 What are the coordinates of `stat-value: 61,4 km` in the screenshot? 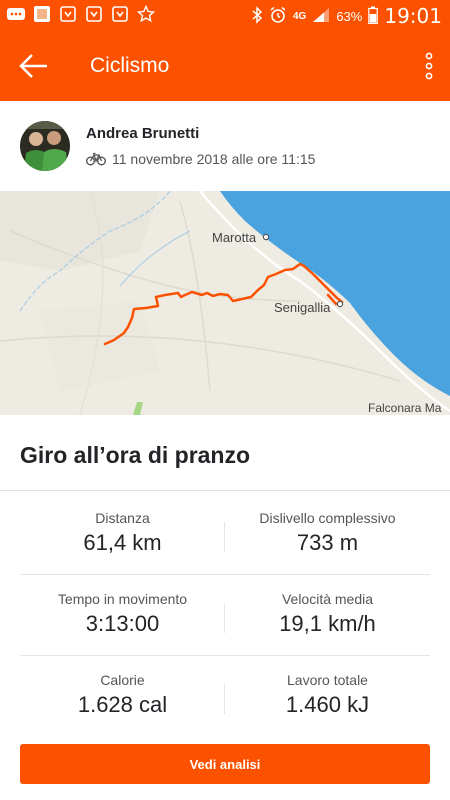 It's located at (122, 542).